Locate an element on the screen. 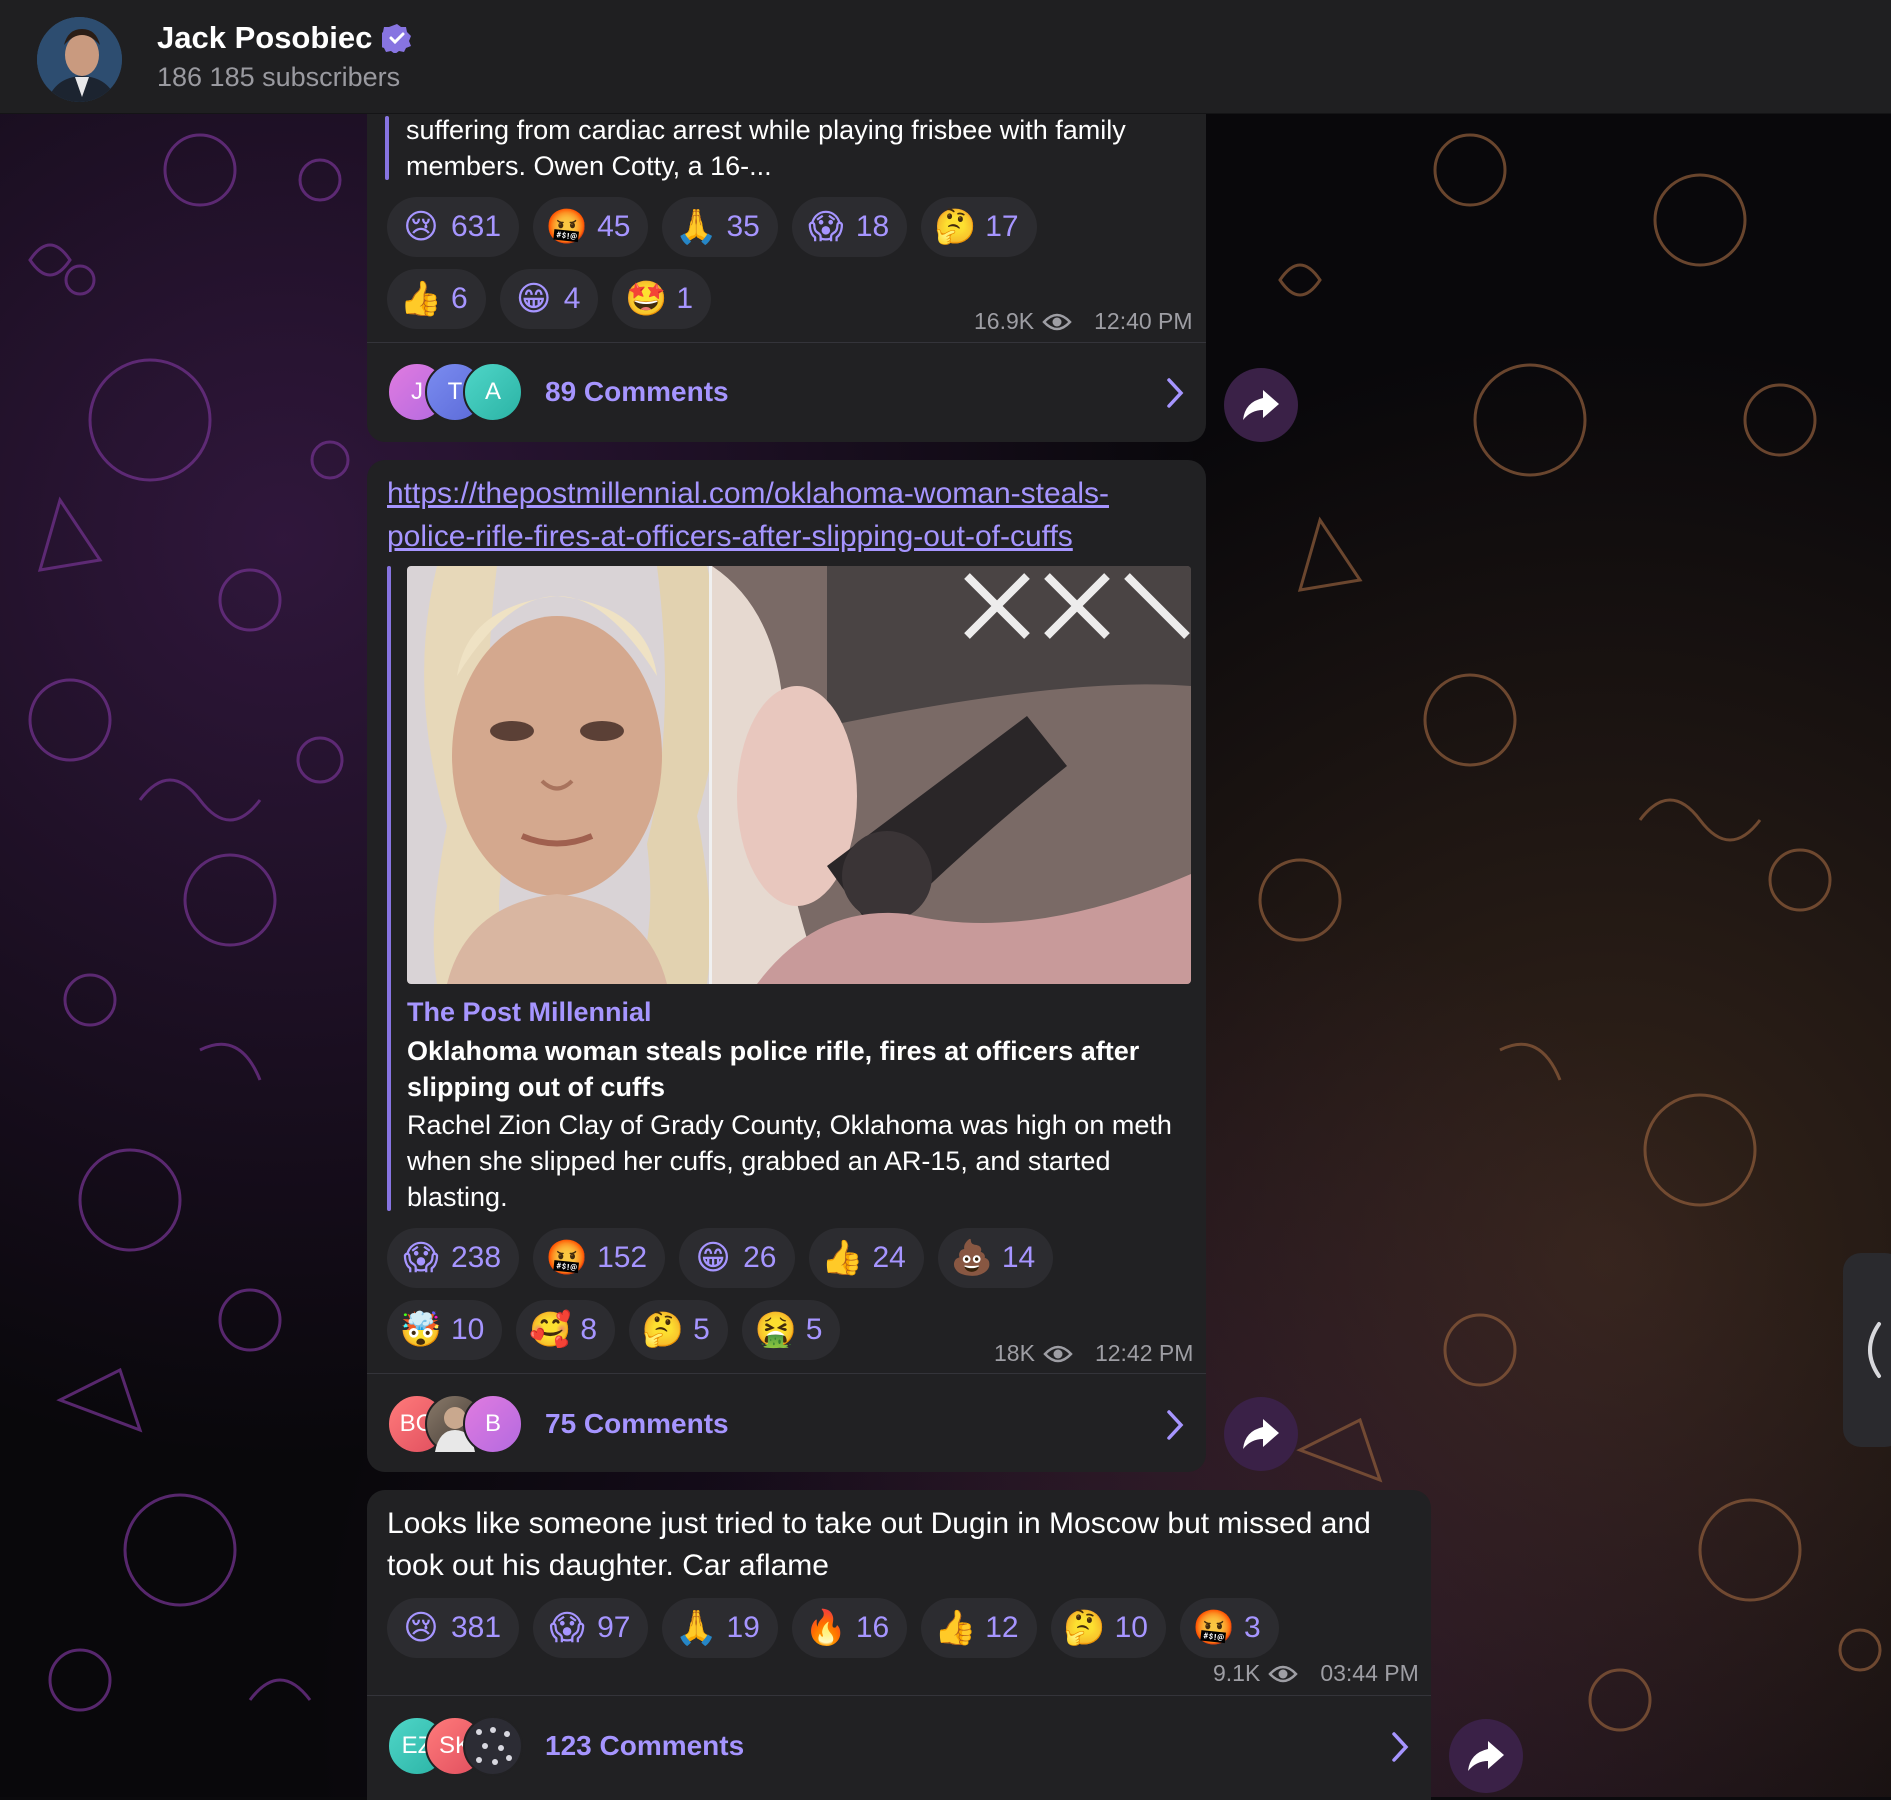 The width and height of the screenshot is (1891, 1800). reaction-chip: 👍 6 is located at coordinates (436, 299).